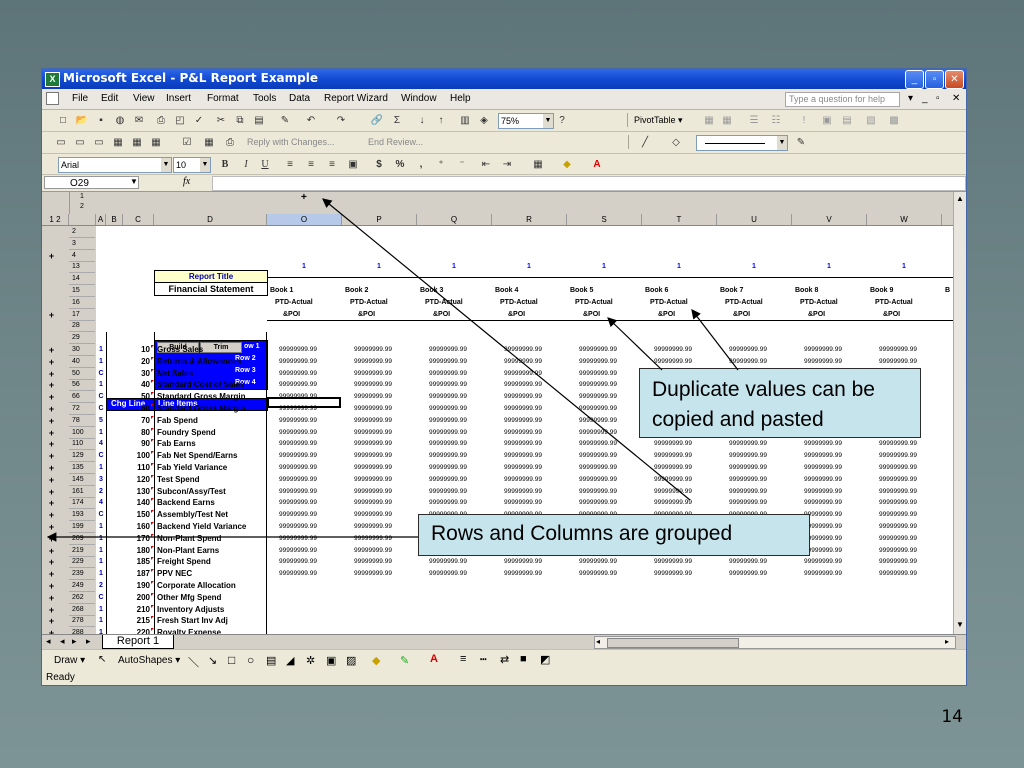 The width and height of the screenshot is (1024, 768). Describe the element at coordinates (506, 349) in the screenshot. I see `arrow-to-column-group` at that location.